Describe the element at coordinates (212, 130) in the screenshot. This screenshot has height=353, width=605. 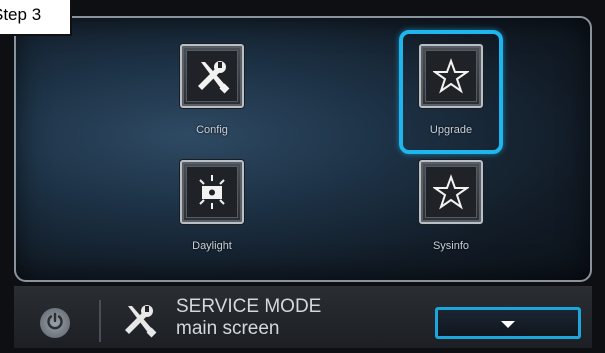
I see `config-label: Config` at that location.